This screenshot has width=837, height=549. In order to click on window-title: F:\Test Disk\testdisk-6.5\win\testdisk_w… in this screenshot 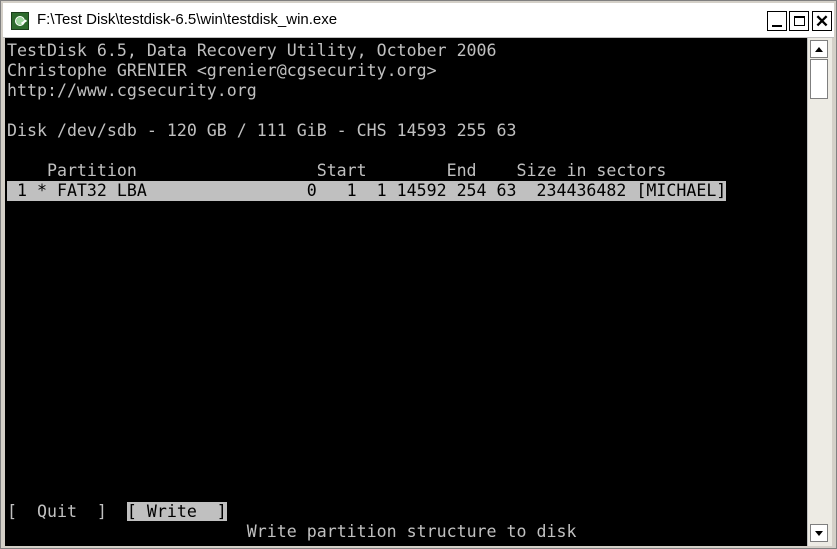, I will do `click(187, 19)`.